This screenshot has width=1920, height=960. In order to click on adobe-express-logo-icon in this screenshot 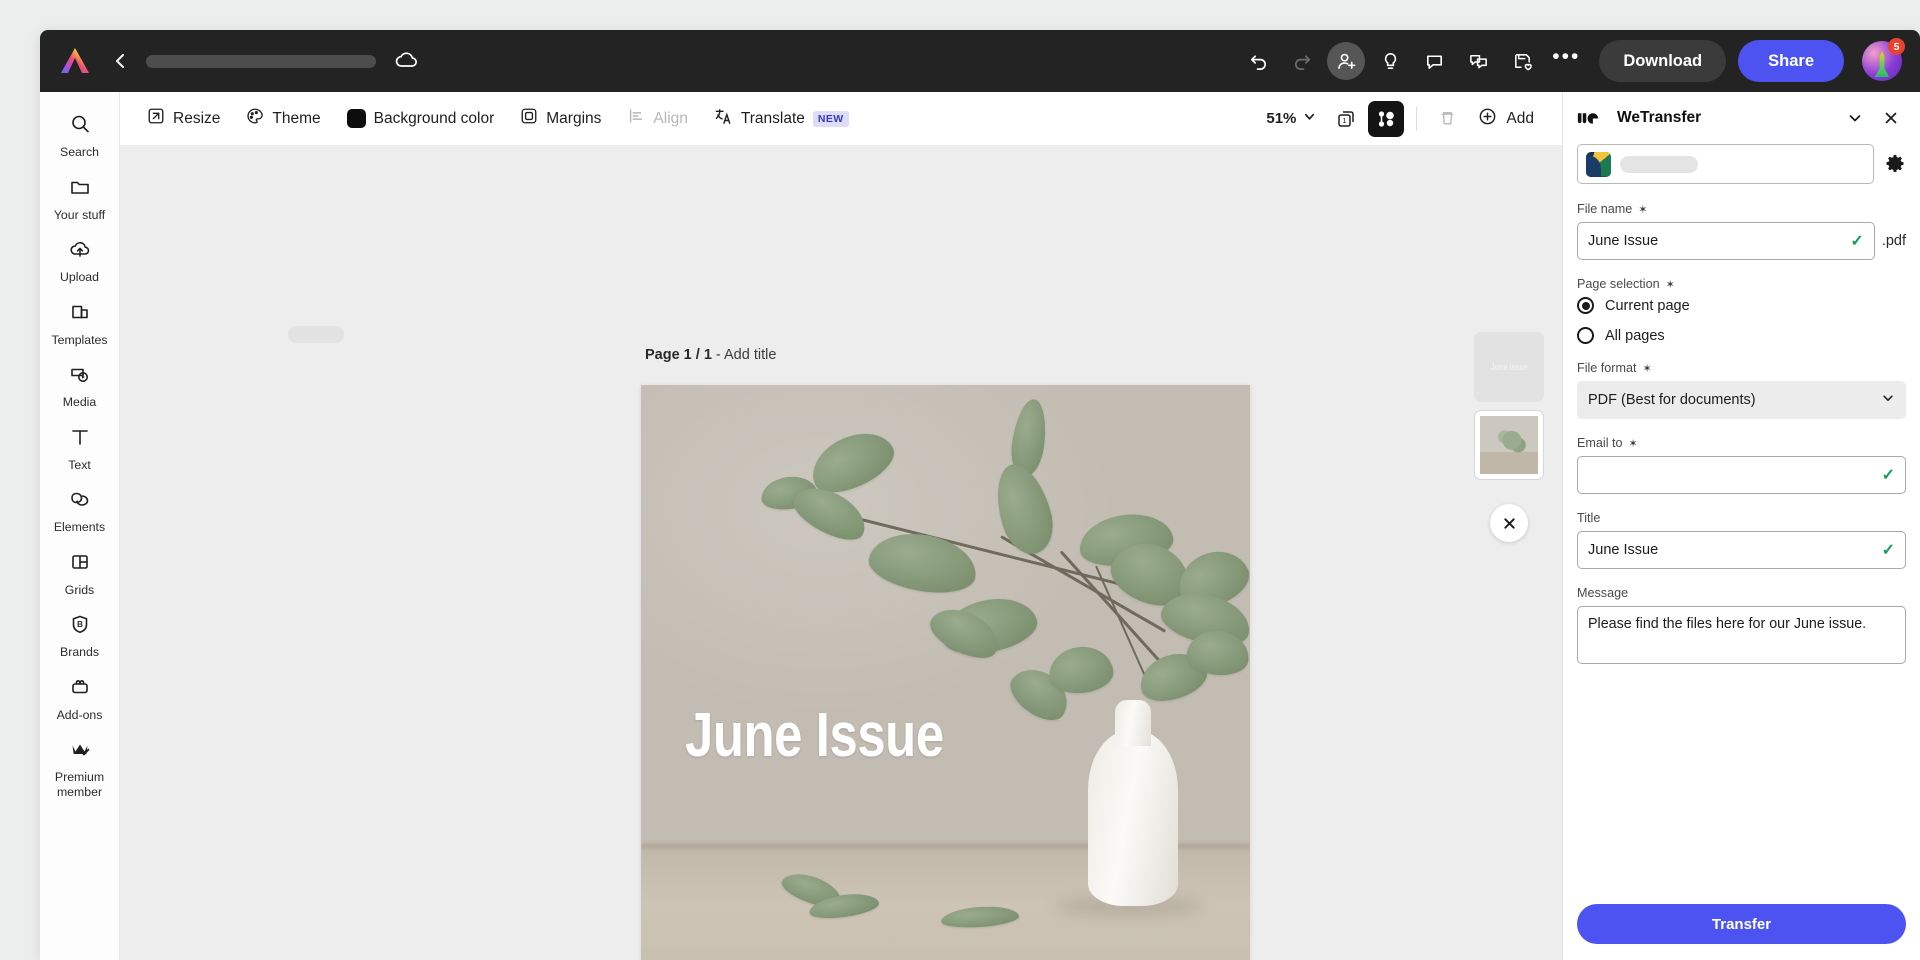, I will do `click(75, 61)`.